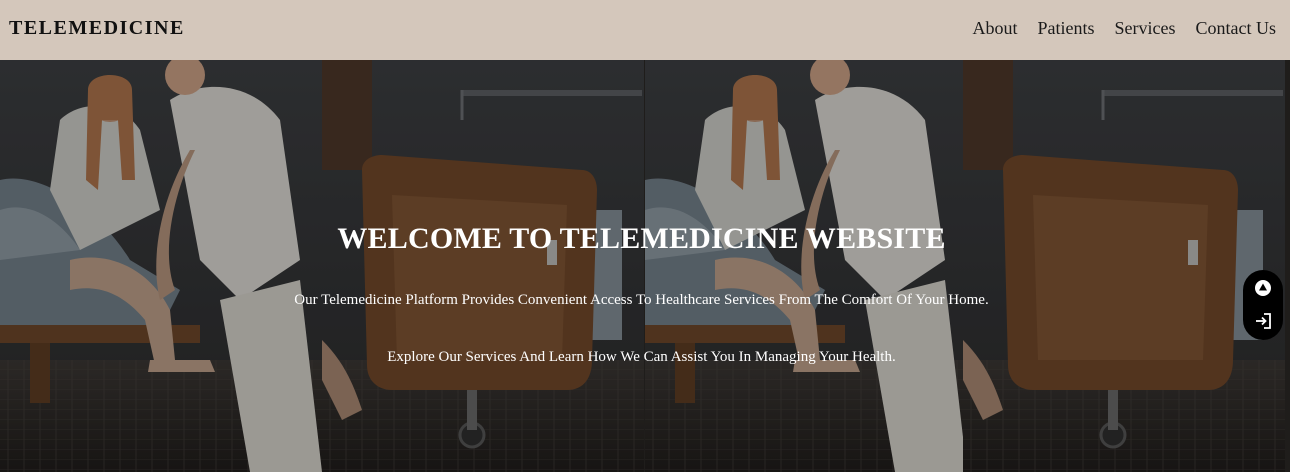  What do you see at coordinates (641, 238) in the screenshot?
I see `hero-title: WELCOME TO TELEMEDICINE WEBSITE` at bounding box center [641, 238].